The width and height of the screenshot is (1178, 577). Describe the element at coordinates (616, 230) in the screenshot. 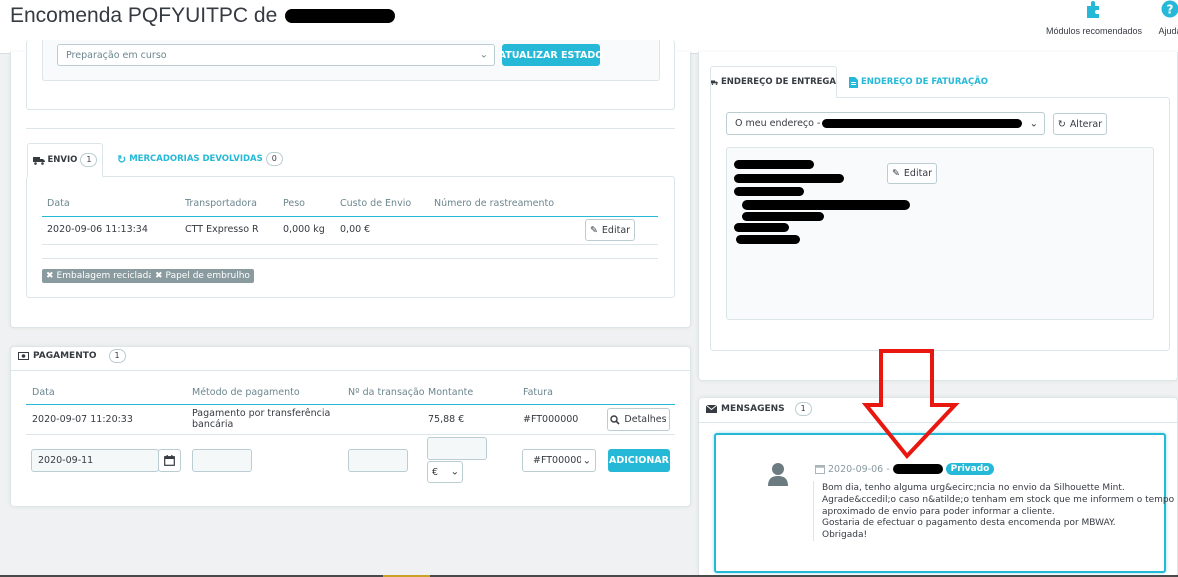

I see `edit-shipping-label: Editar` at that location.